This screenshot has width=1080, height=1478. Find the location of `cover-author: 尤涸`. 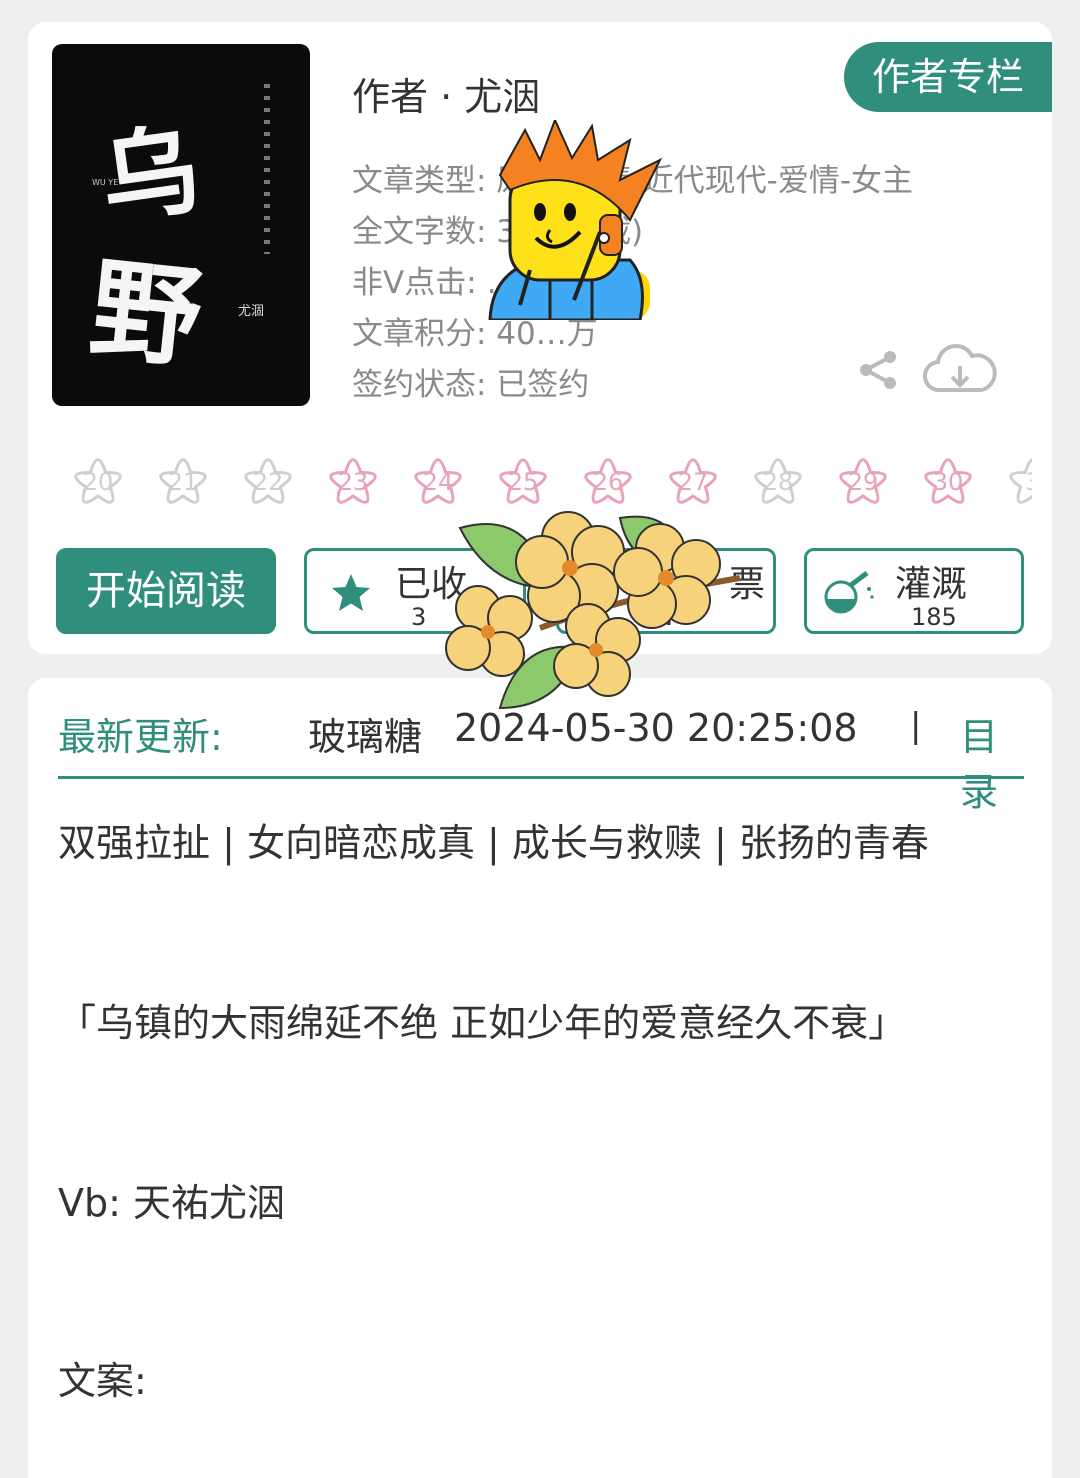

cover-author: 尤涸 is located at coordinates (251, 311).